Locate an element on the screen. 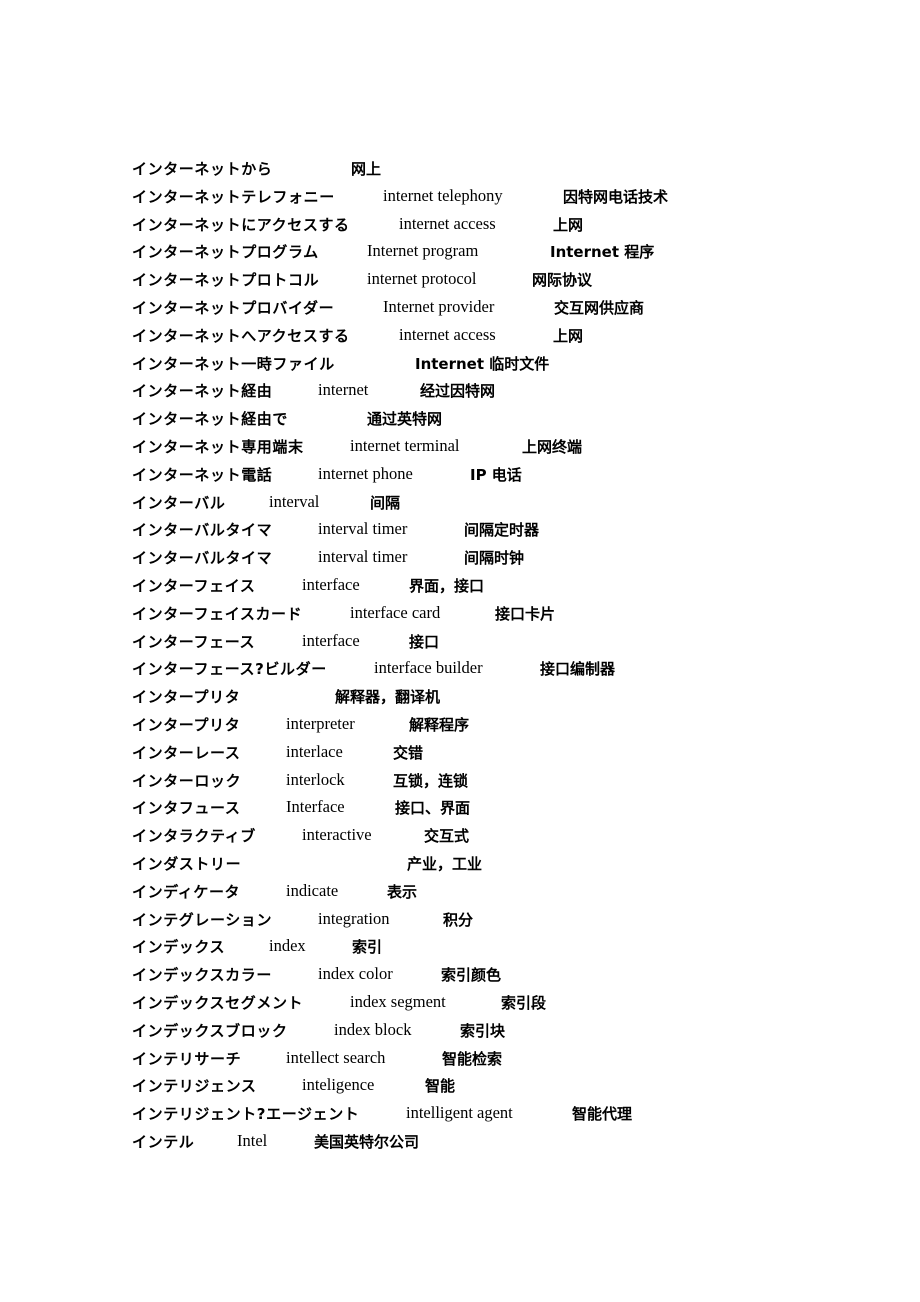 This screenshot has height=1302, width=920. japanese-term: インターネット経由 is located at coordinates (202, 391).